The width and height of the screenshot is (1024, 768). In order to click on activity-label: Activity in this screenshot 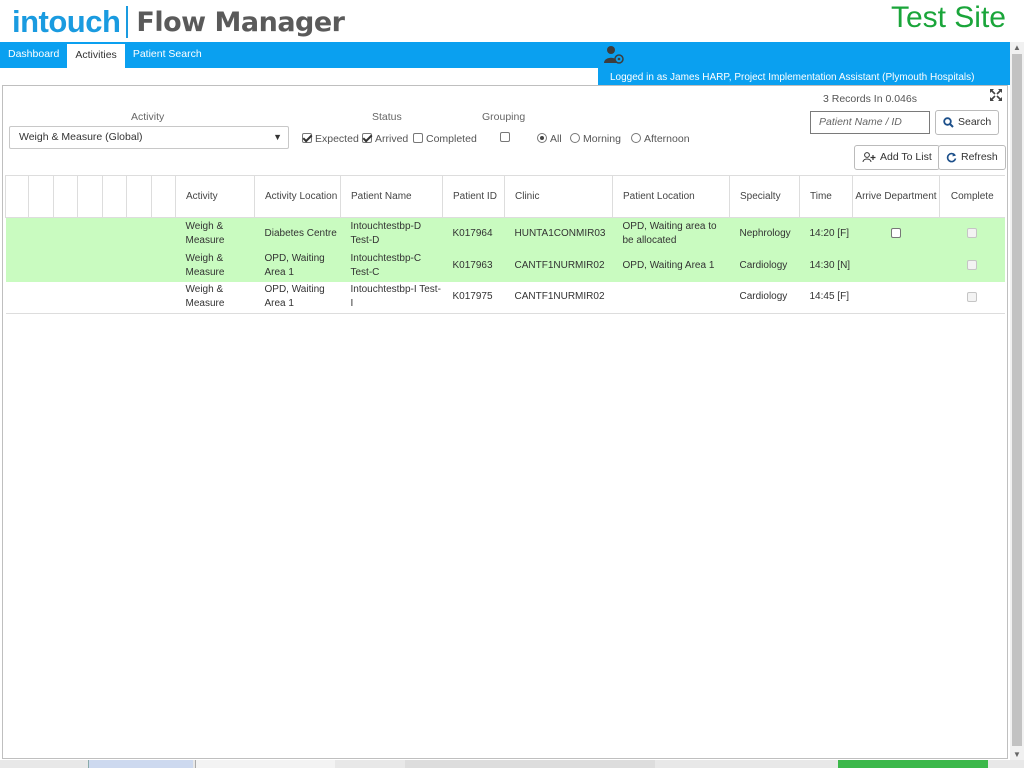, I will do `click(148, 117)`.